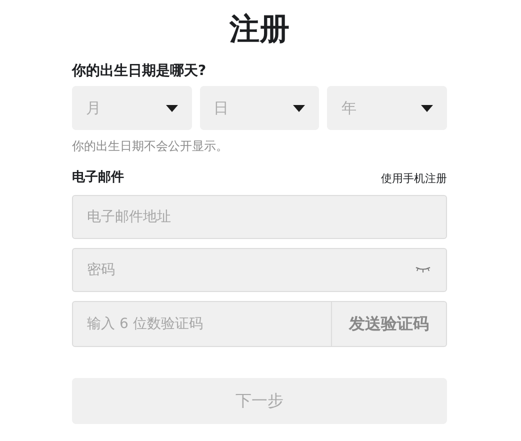  What do you see at coordinates (140, 71) in the screenshot?
I see `field-label: 你的出生日期是哪天?` at bounding box center [140, 71].